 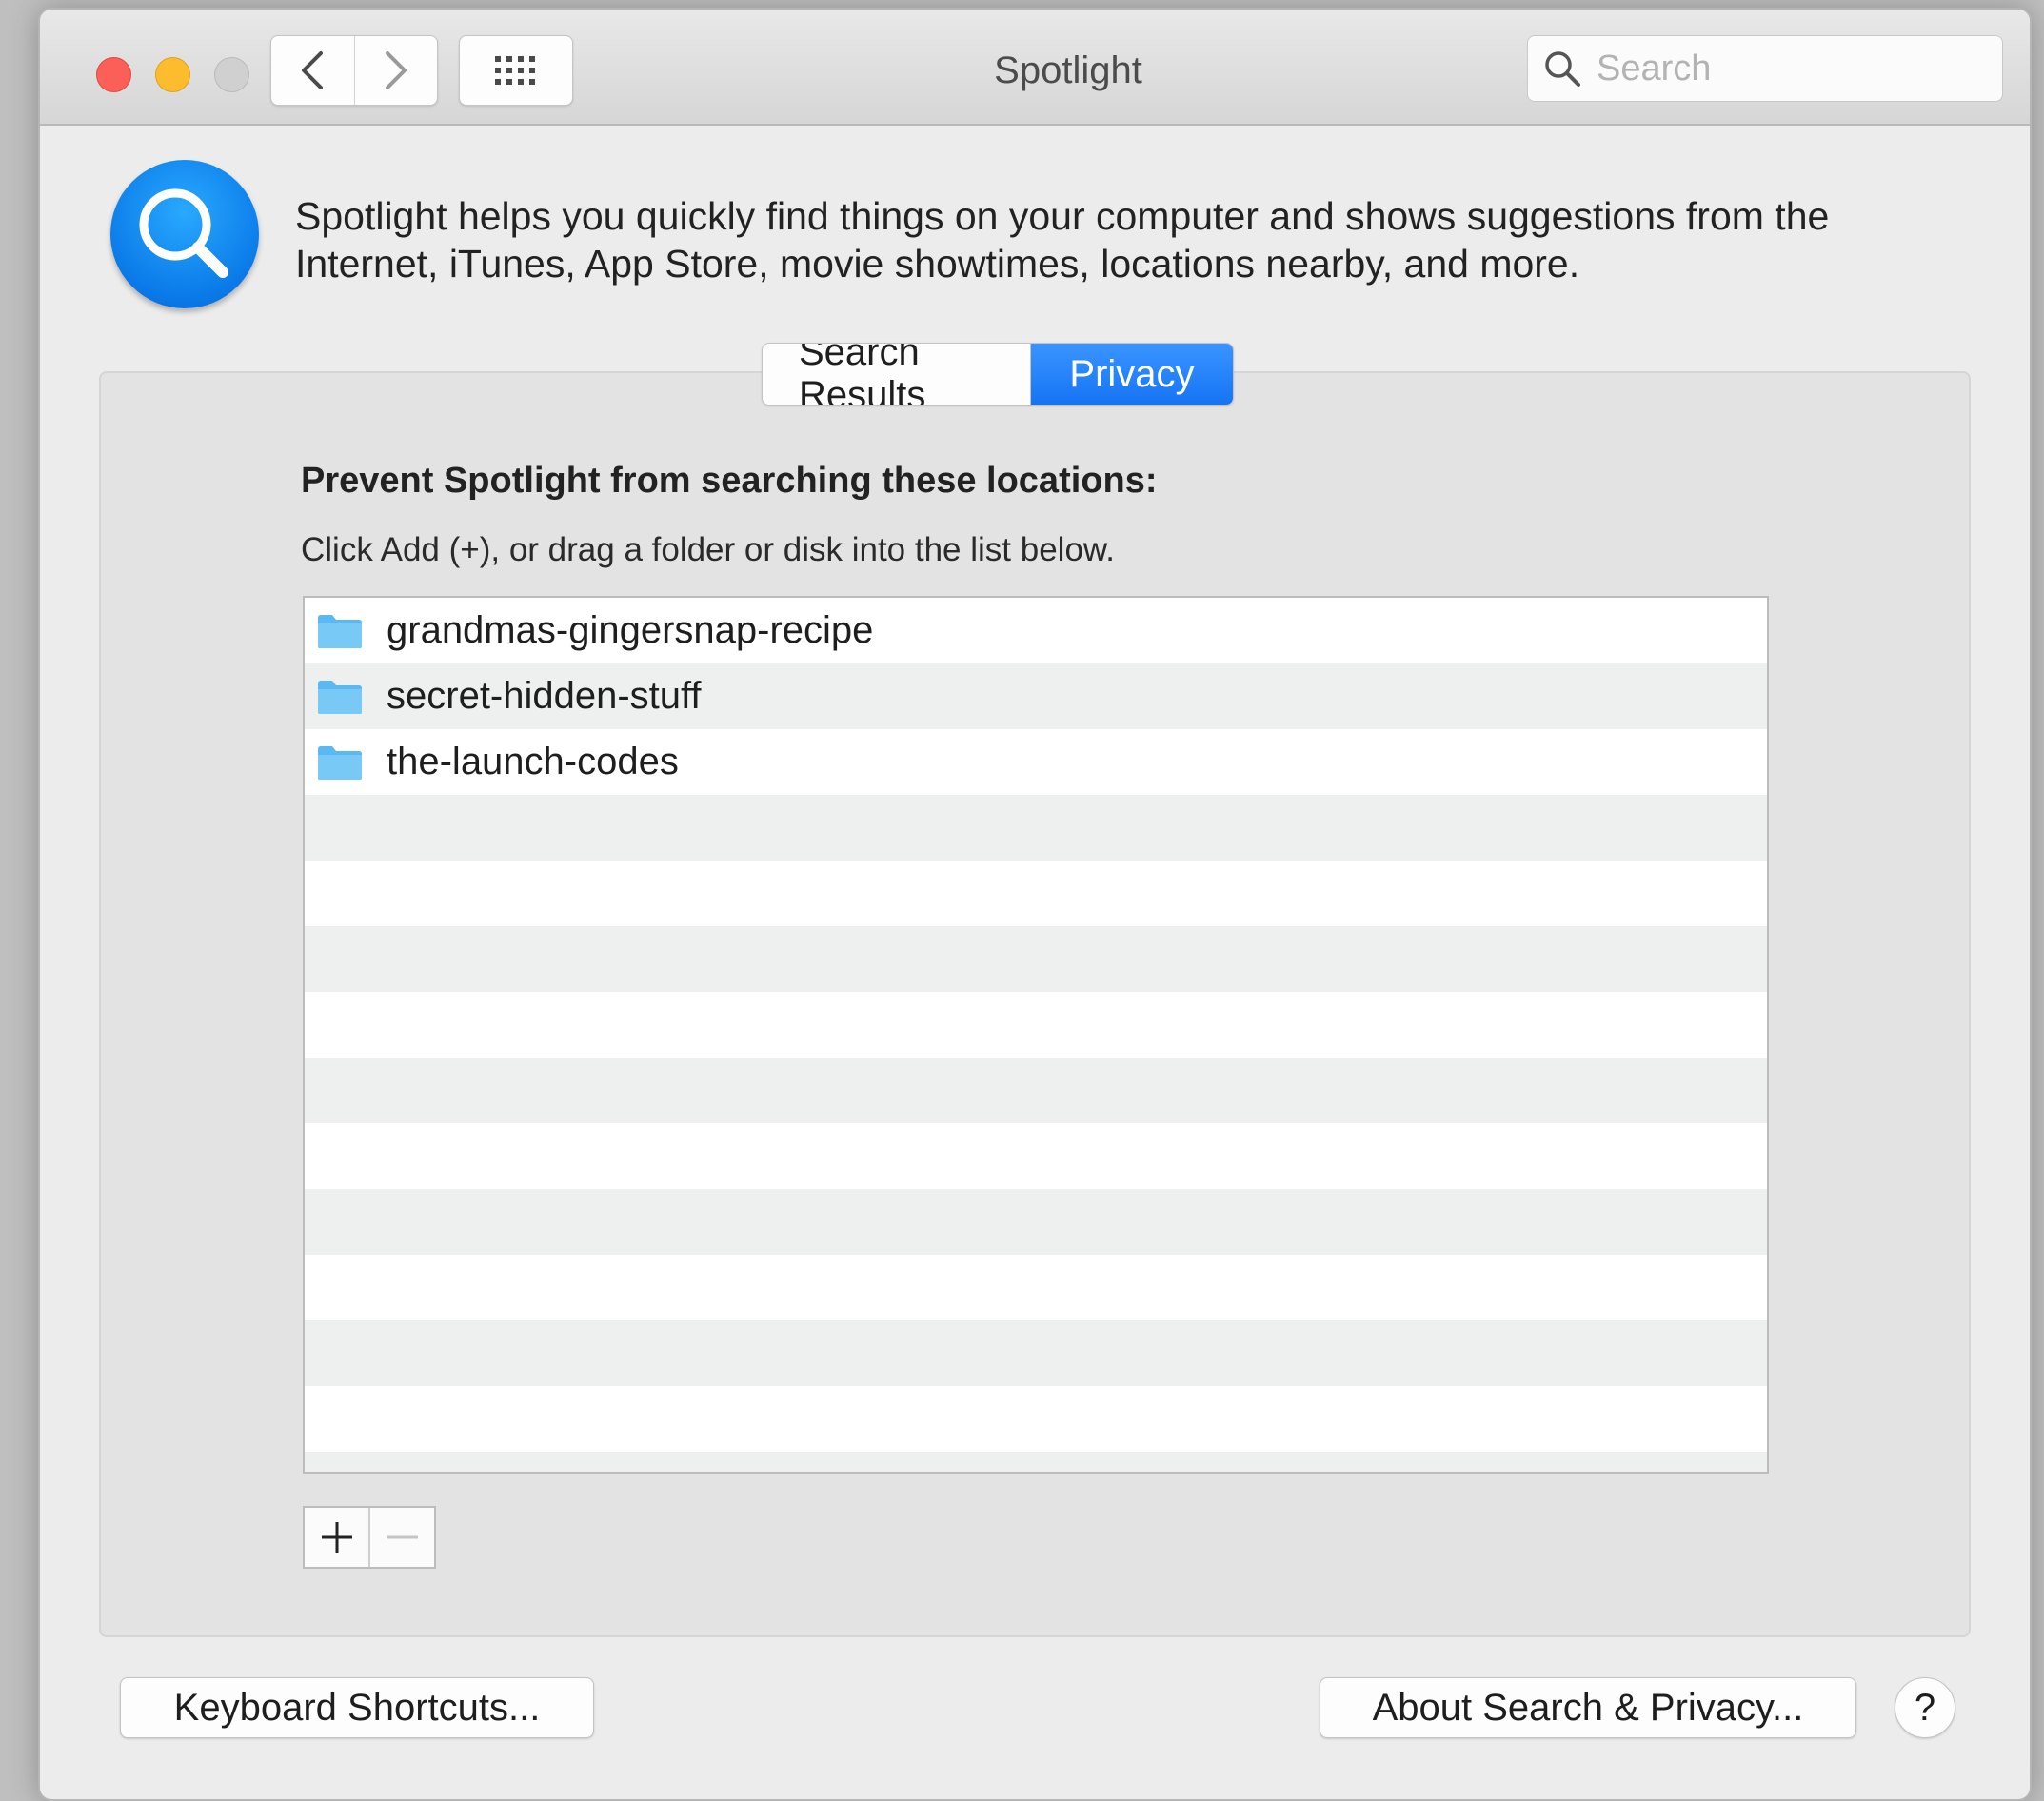 I want to click on chevron-right-icon, so click(x=396, y=70).